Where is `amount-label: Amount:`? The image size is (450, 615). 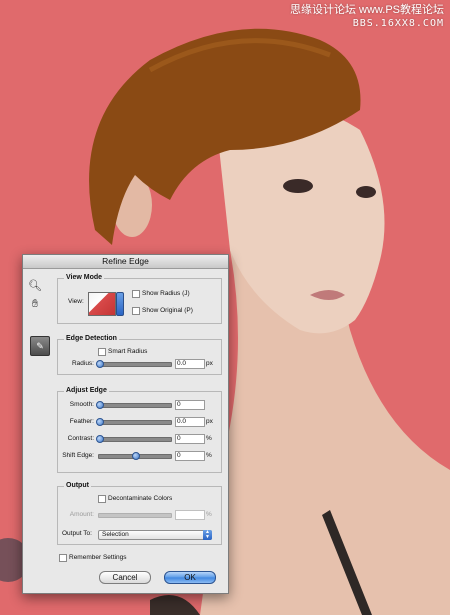 amount-label: Amount: is located at coordinates (81, 514).